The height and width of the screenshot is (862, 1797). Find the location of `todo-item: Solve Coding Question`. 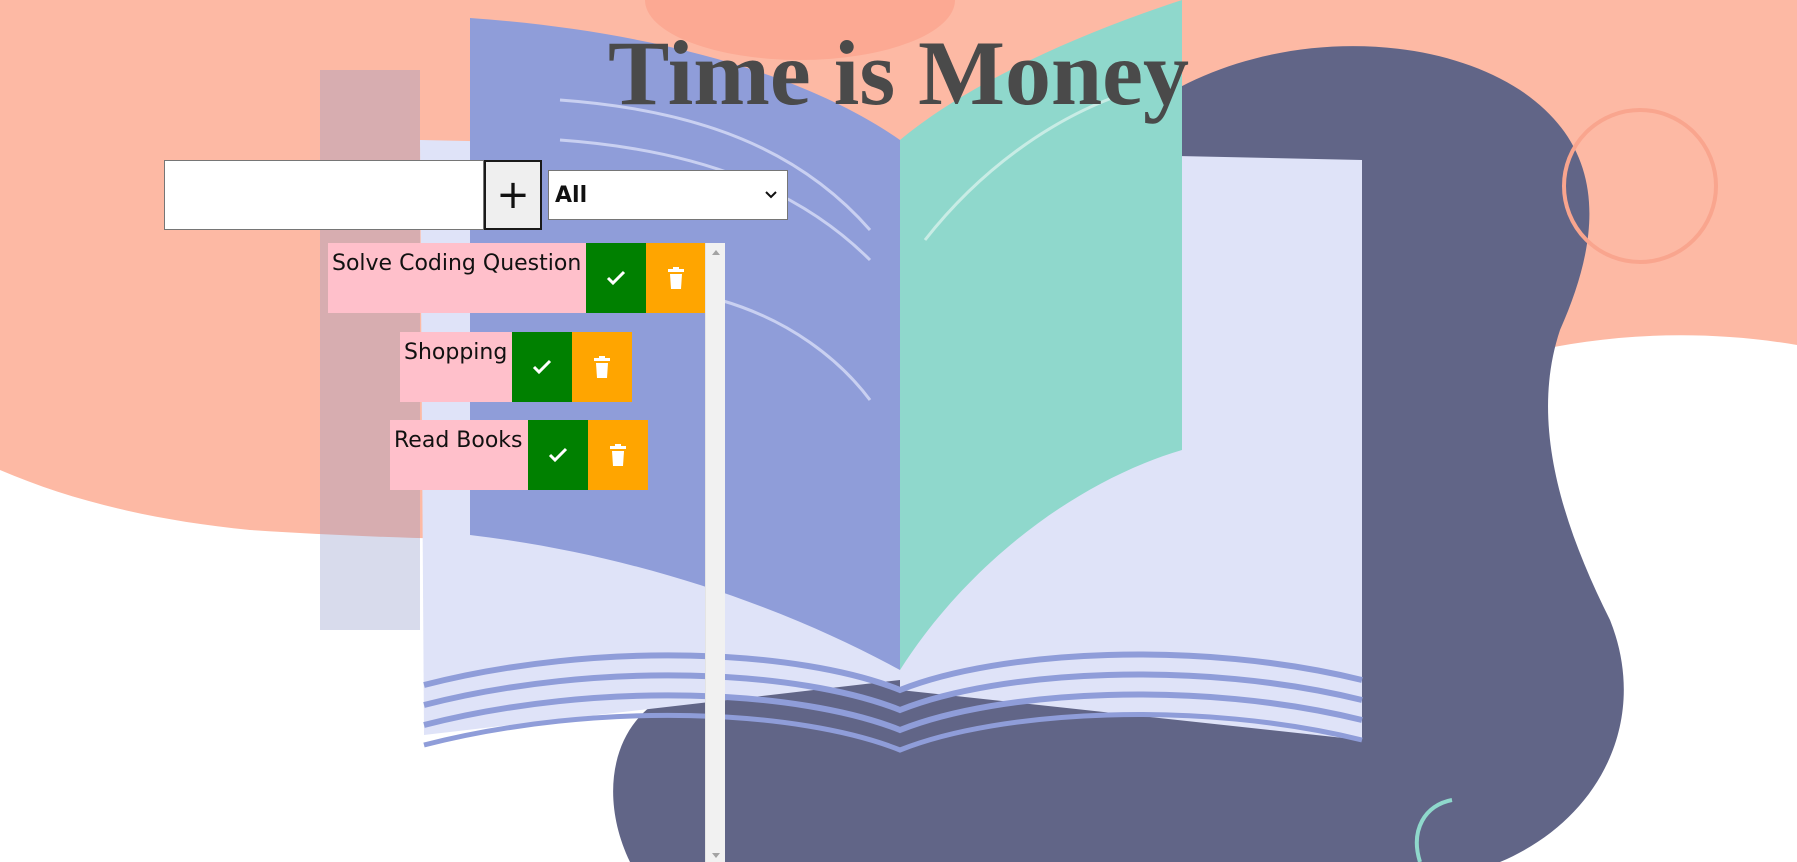

todo-item: Solve Coding Question is located at coordinates (517, 278).